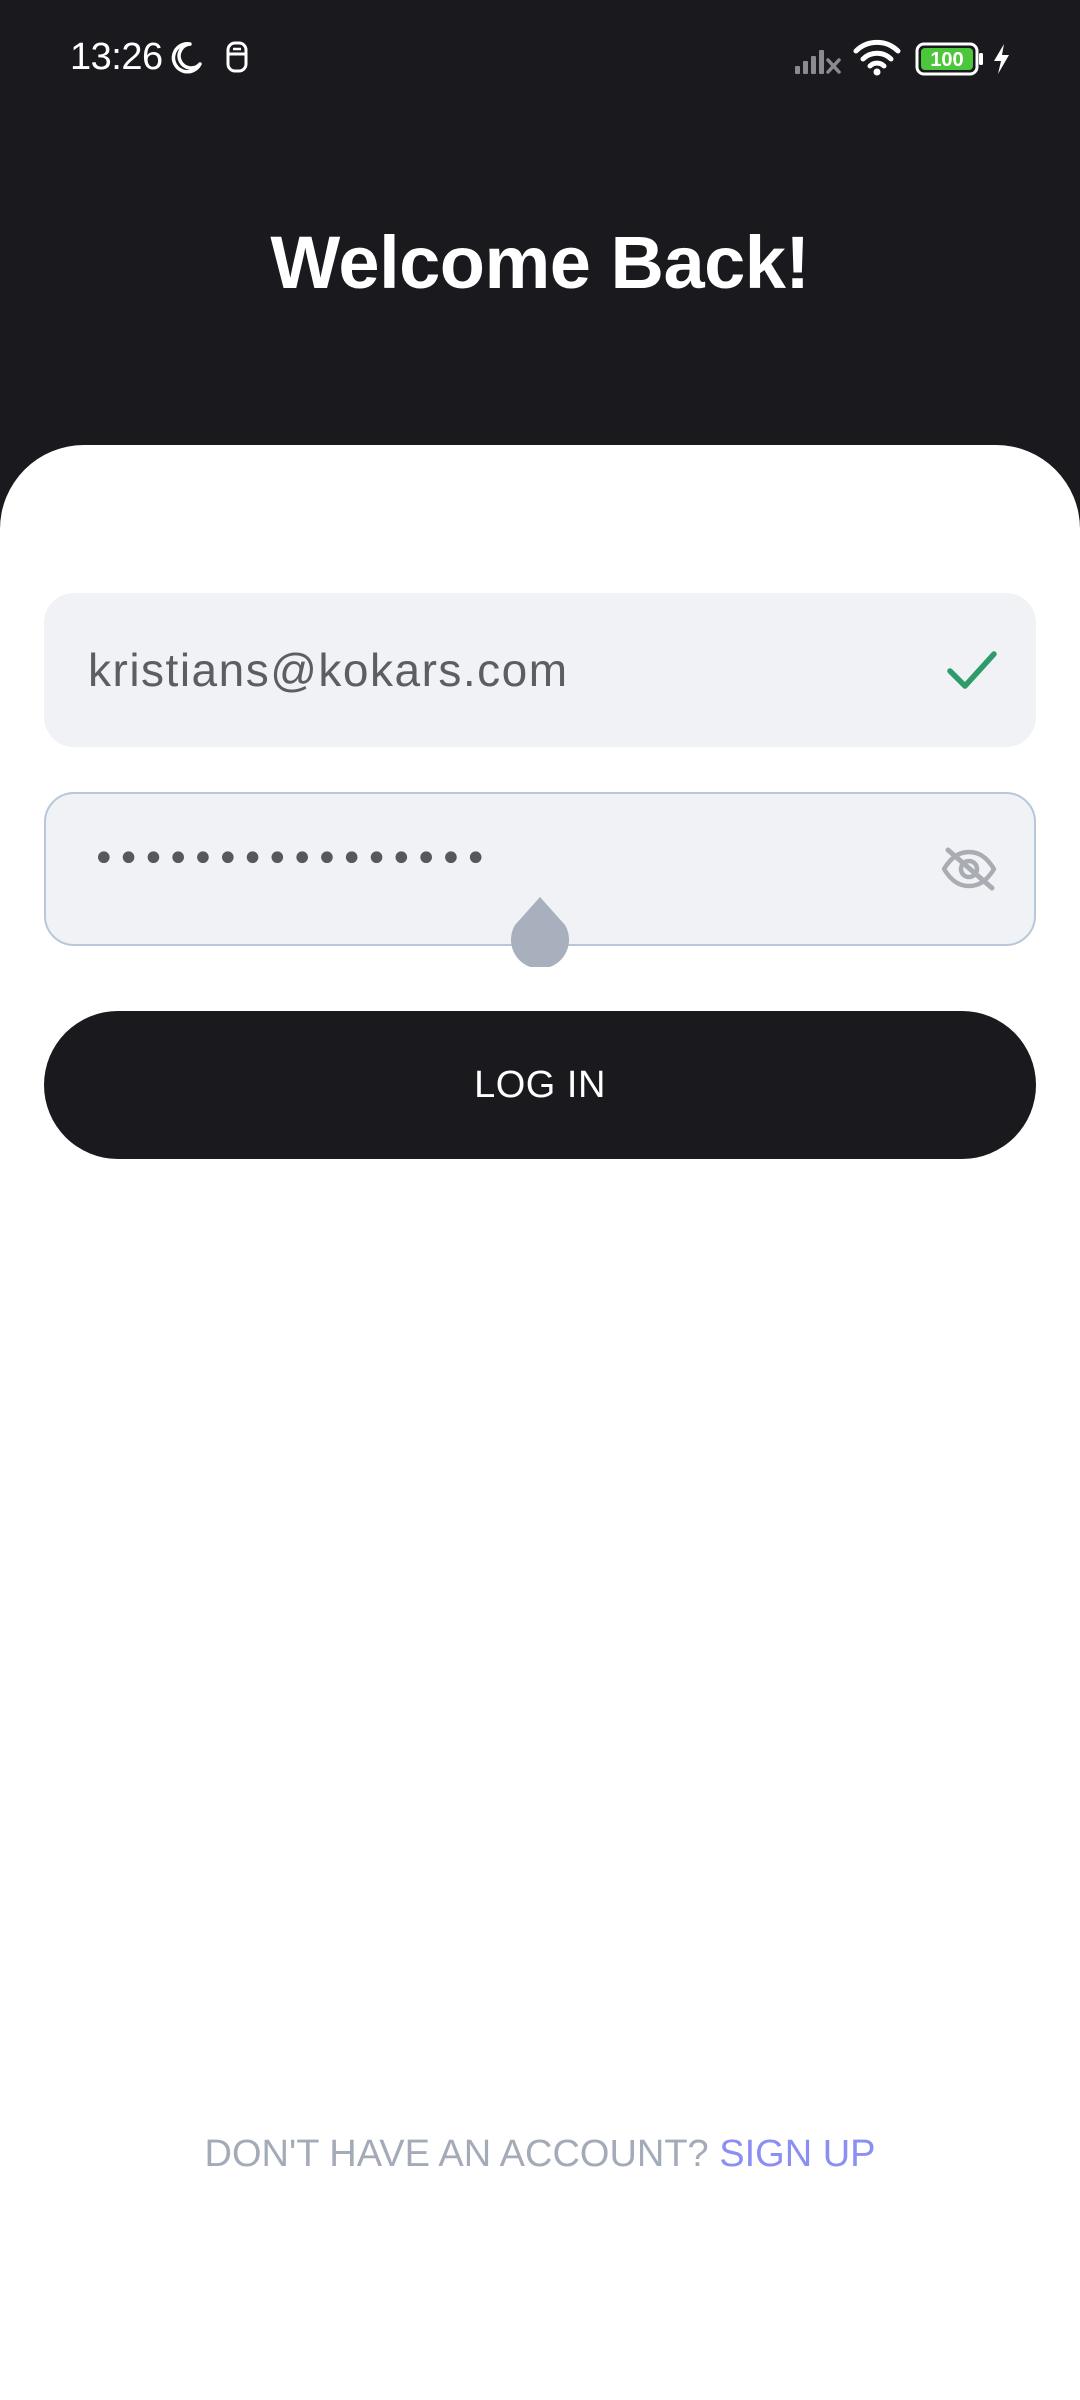 This screenshot has width=1080, height=2400. Describe the element at coordinates (186, 58) in the screenshot. I see `moon-icon` at that location.